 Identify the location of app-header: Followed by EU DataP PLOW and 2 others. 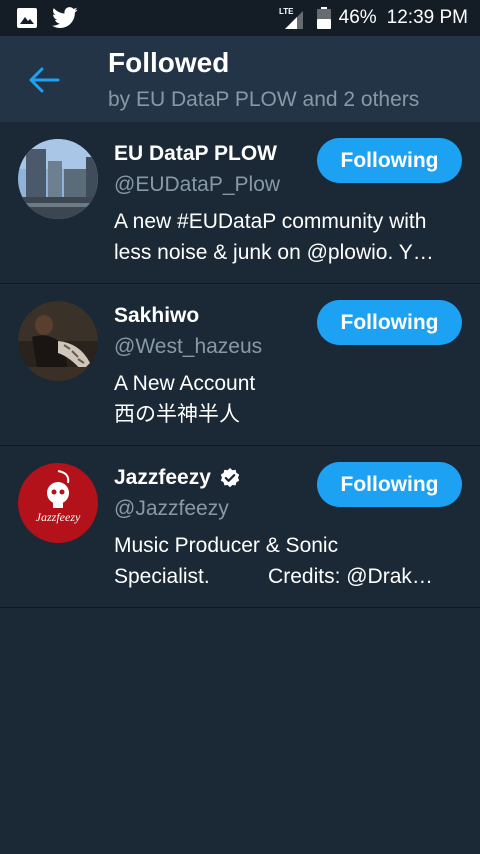
(240, 79).